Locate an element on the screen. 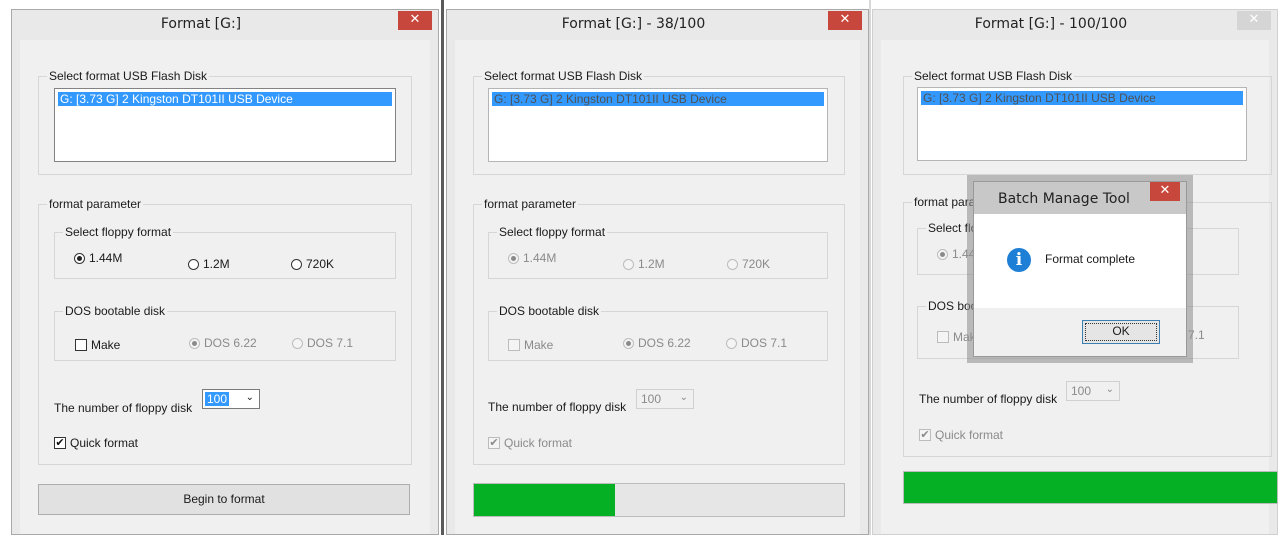  radio-label: DOS 7.1 is located at coordinates (330, 343).